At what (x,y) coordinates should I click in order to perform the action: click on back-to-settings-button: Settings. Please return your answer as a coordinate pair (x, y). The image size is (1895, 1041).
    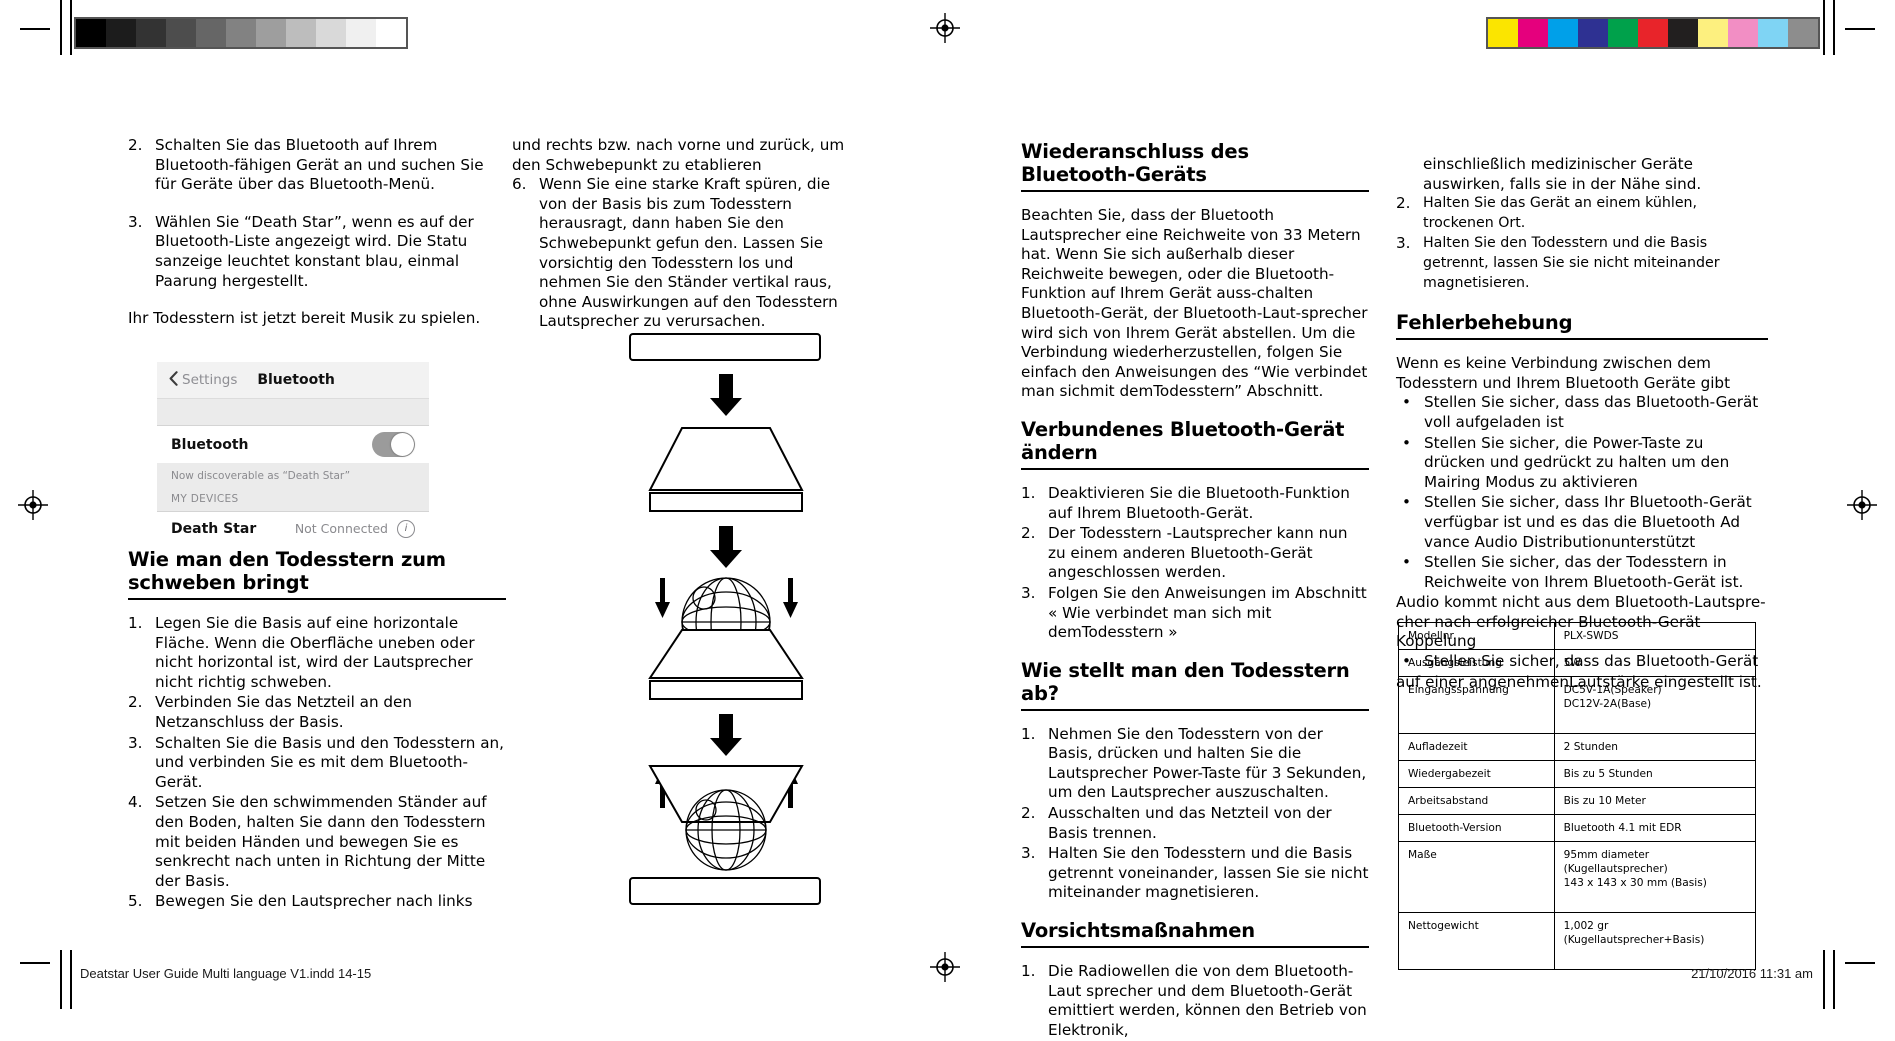
    Looking at the image, I should click on (203, 380).